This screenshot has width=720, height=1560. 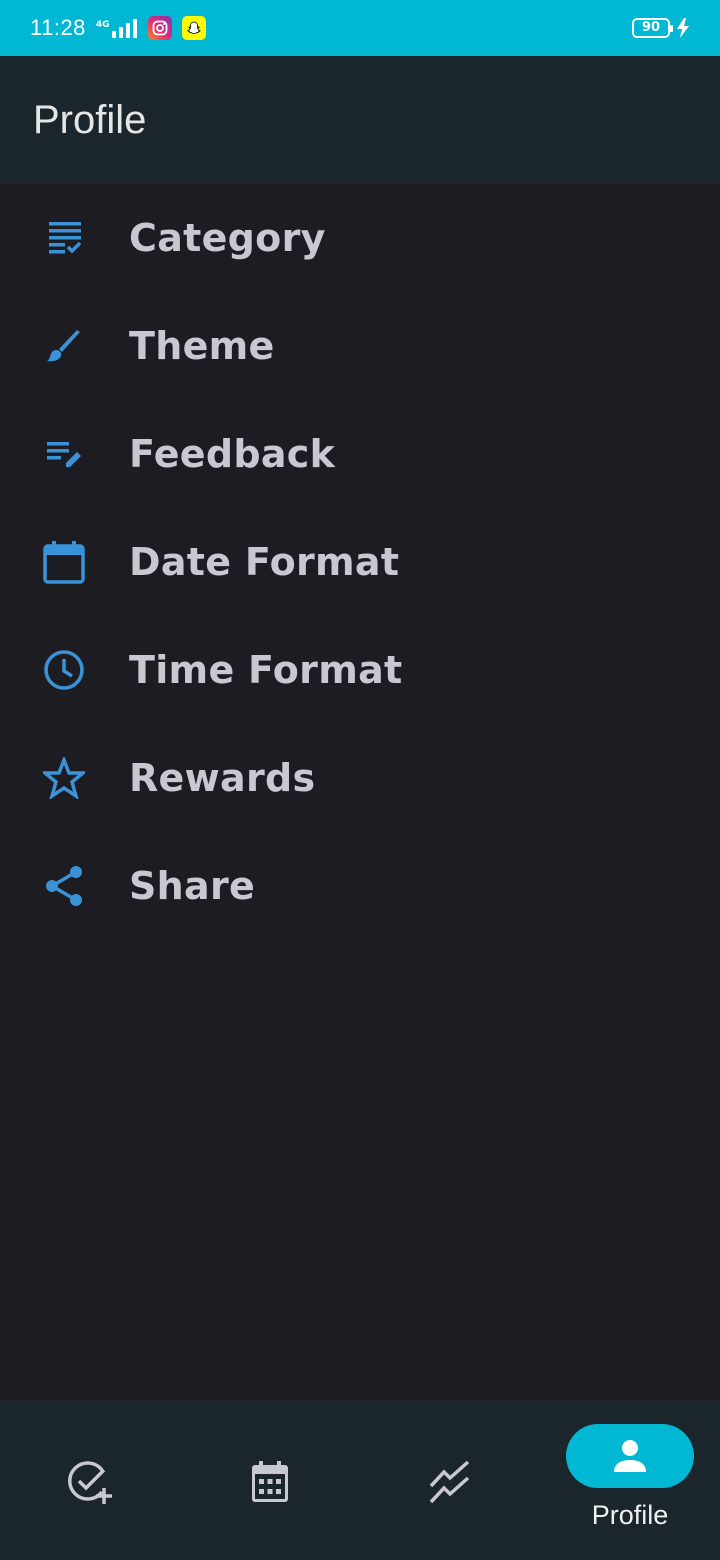 I want to click on nav-item-calendar, so click(x=270, y=1480).